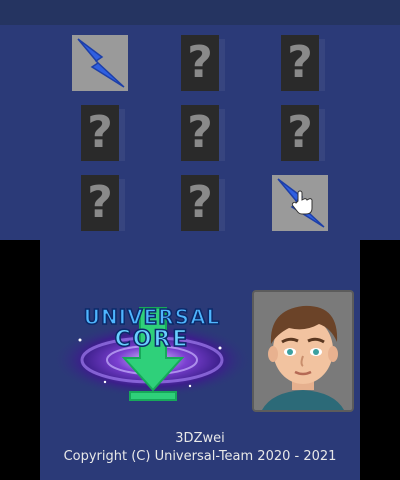 Image resolution: width=400 pixels, height=480 pixels. I want to click on developer-avatar, so click(303, 351).